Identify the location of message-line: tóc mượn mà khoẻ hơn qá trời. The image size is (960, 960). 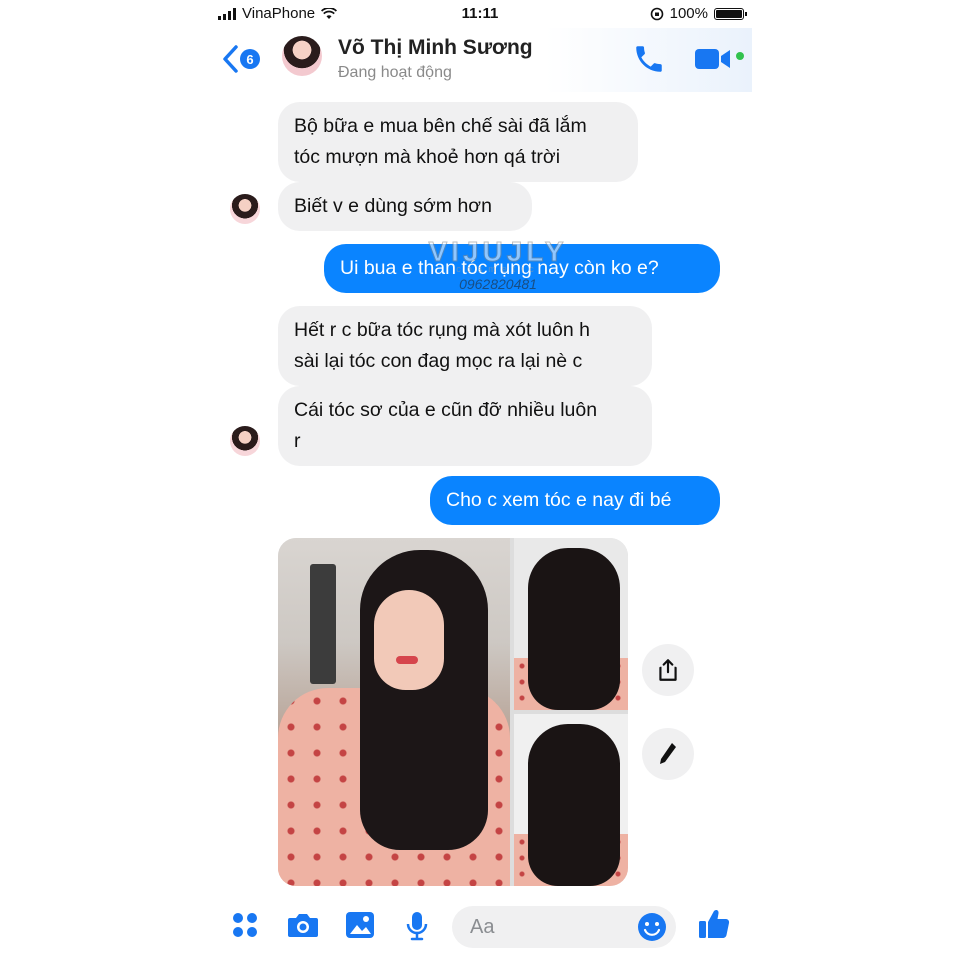
(427, 157).